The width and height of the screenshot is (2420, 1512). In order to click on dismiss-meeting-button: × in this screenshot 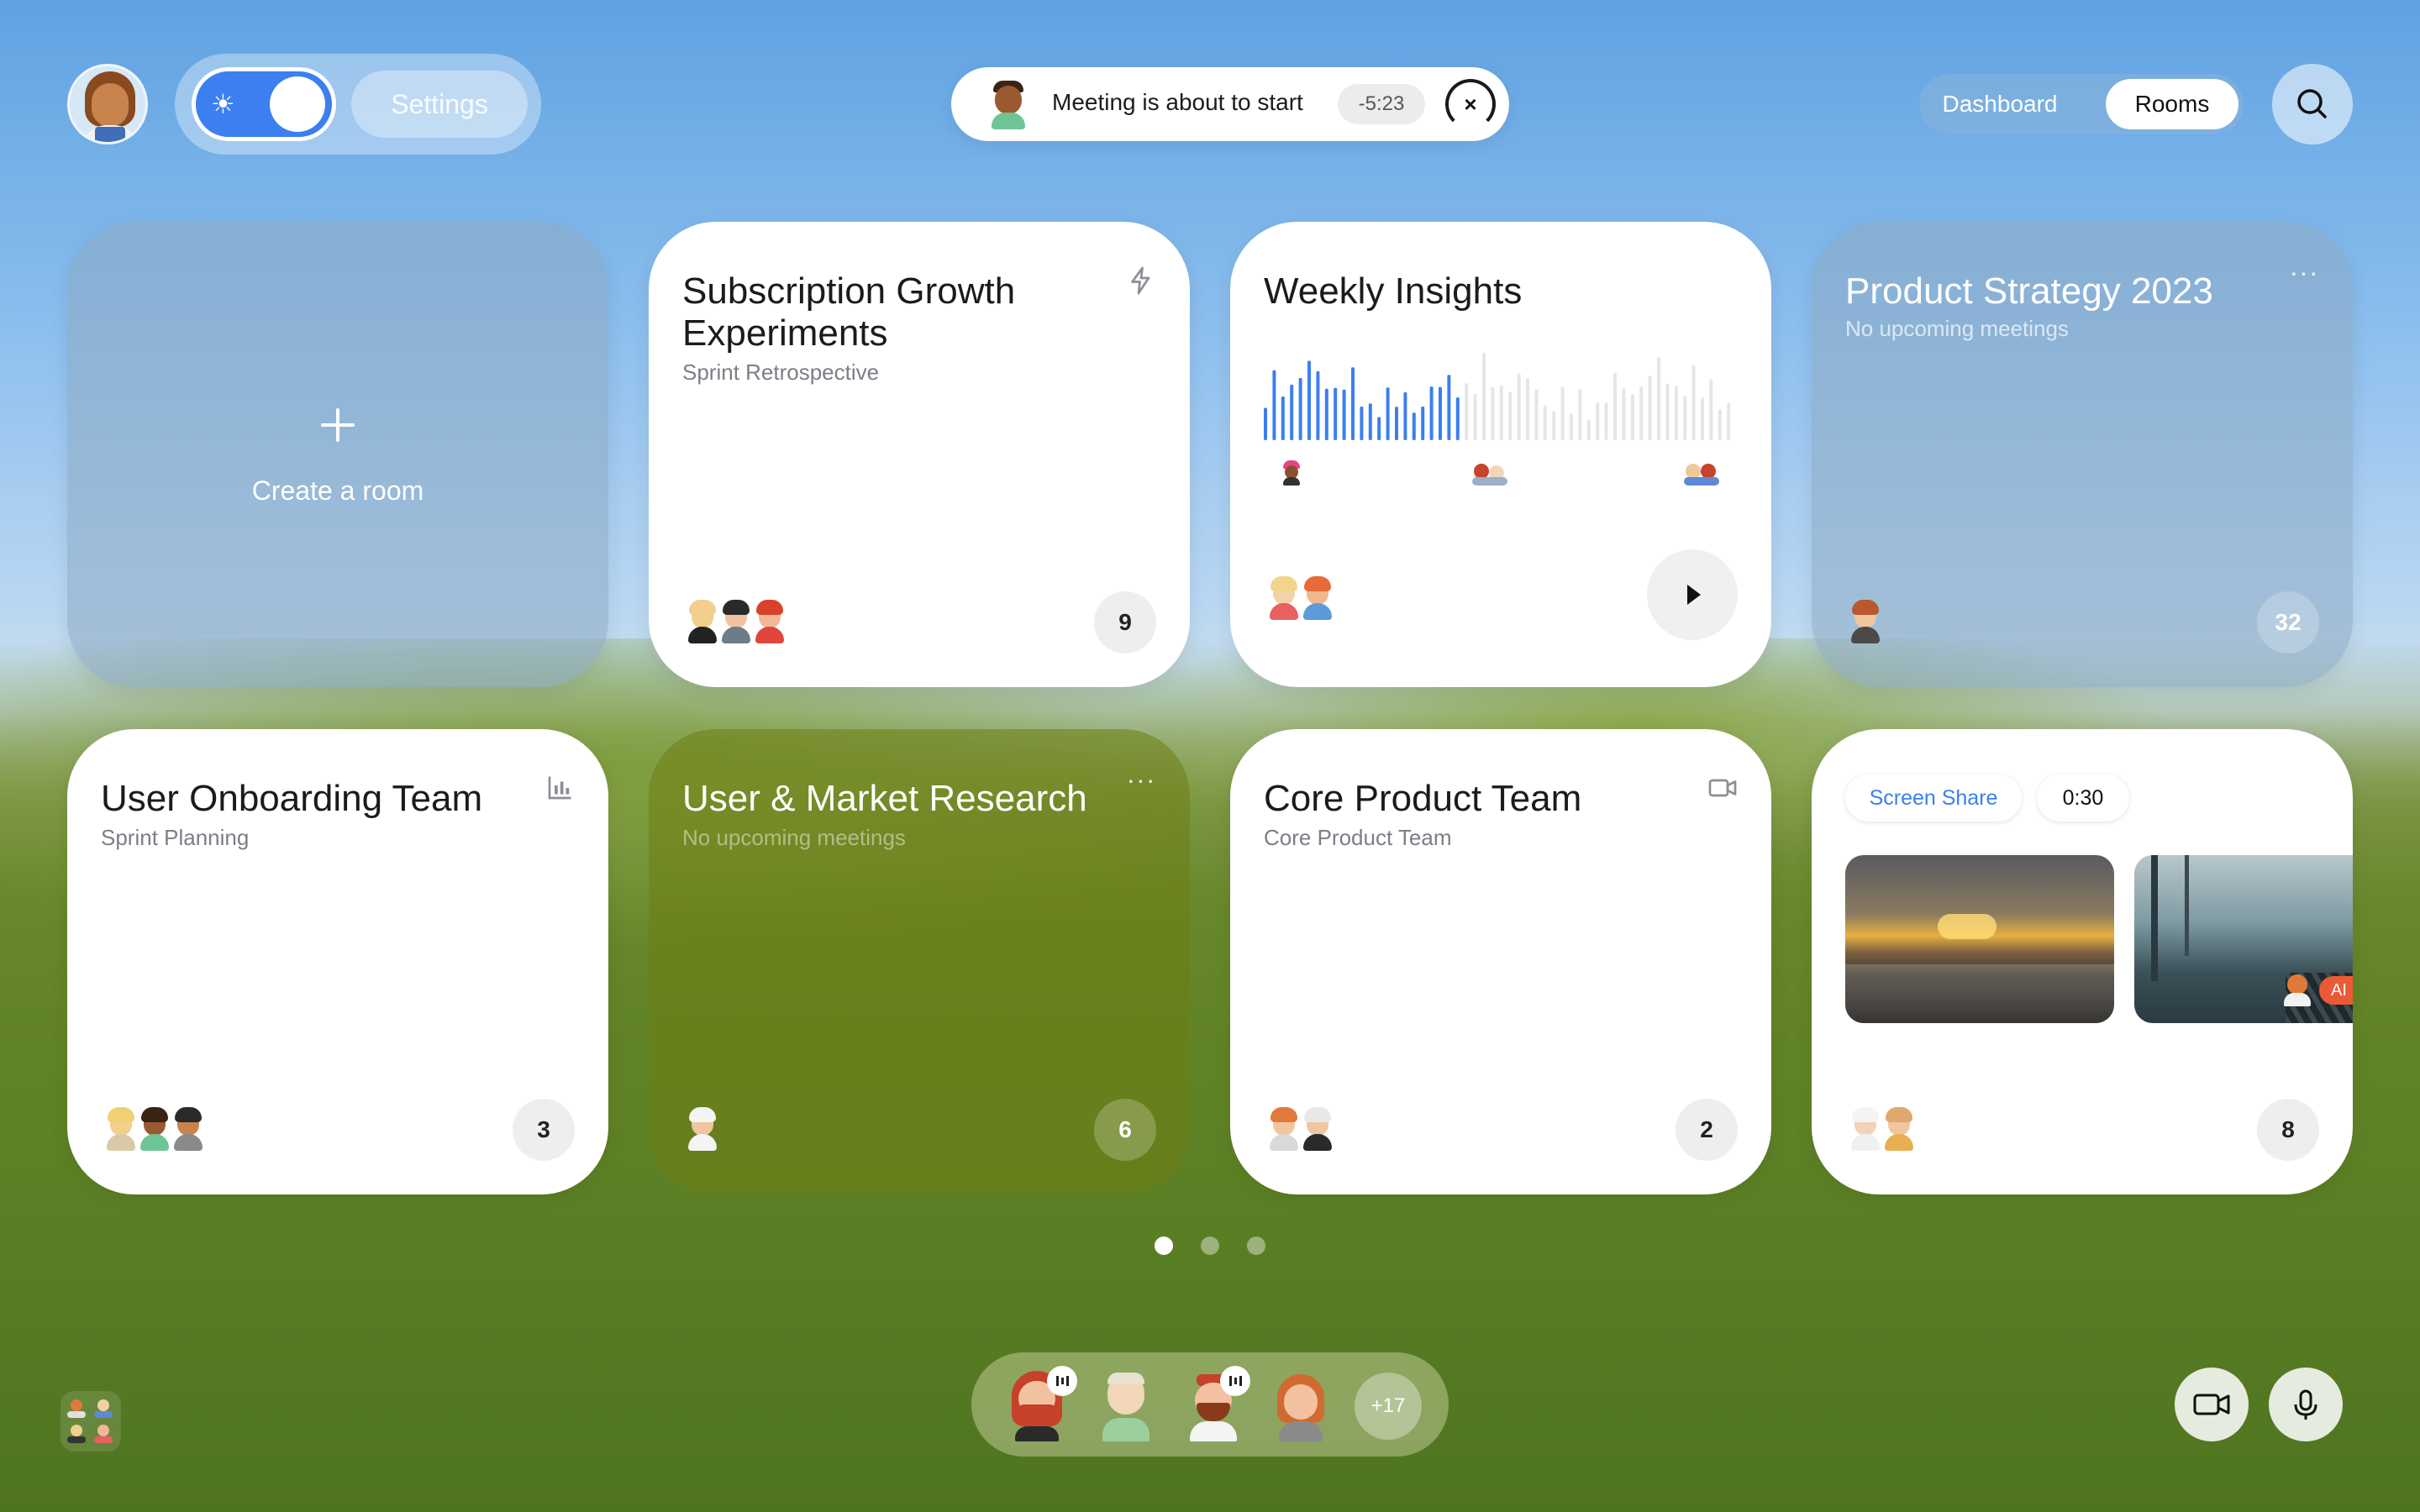, I will do `click(1470, 104)`.